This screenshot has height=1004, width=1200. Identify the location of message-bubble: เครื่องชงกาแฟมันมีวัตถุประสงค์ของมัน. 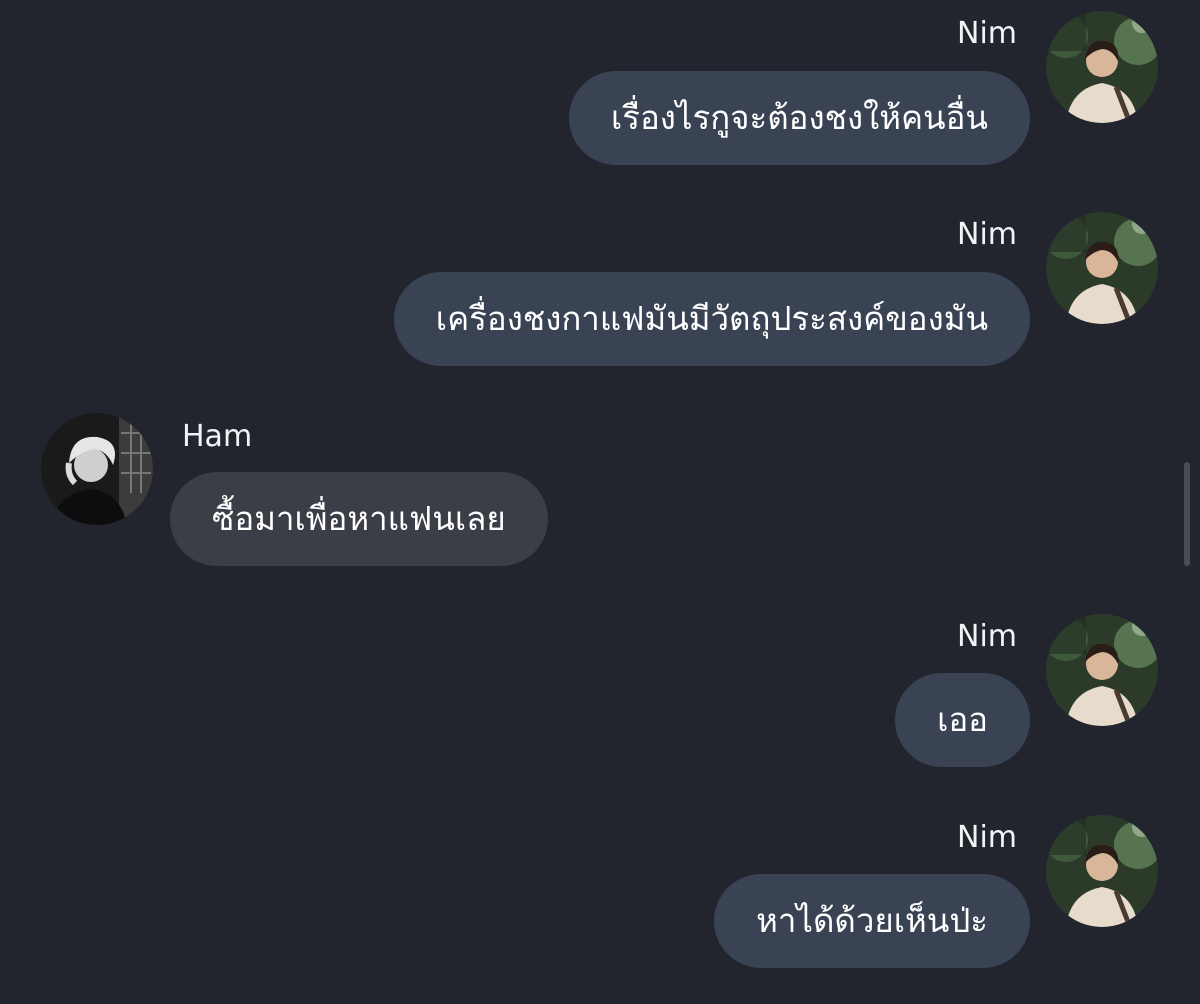
(711, 319).